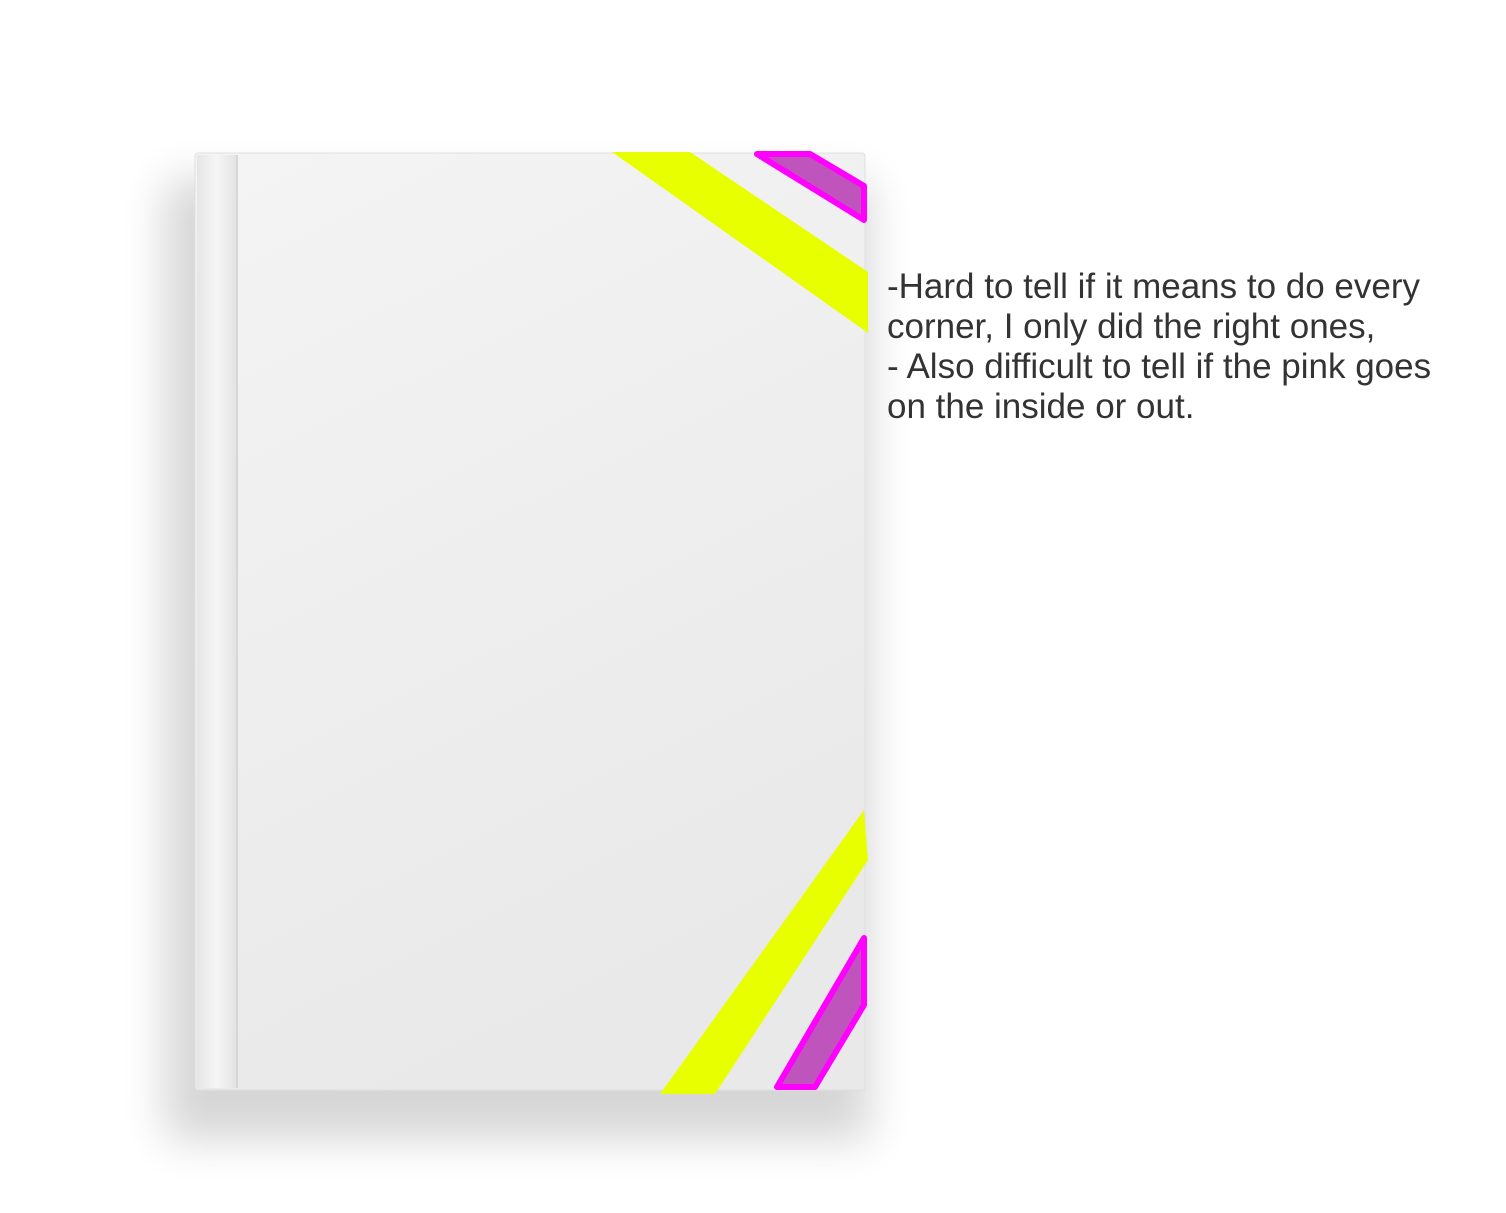 The width and height of the screenshot is (1506, 1213). Describe the element at coordinates (1131, 326) in the screenshot. I see `note-line: corner, I only did the right ones,` at that location.